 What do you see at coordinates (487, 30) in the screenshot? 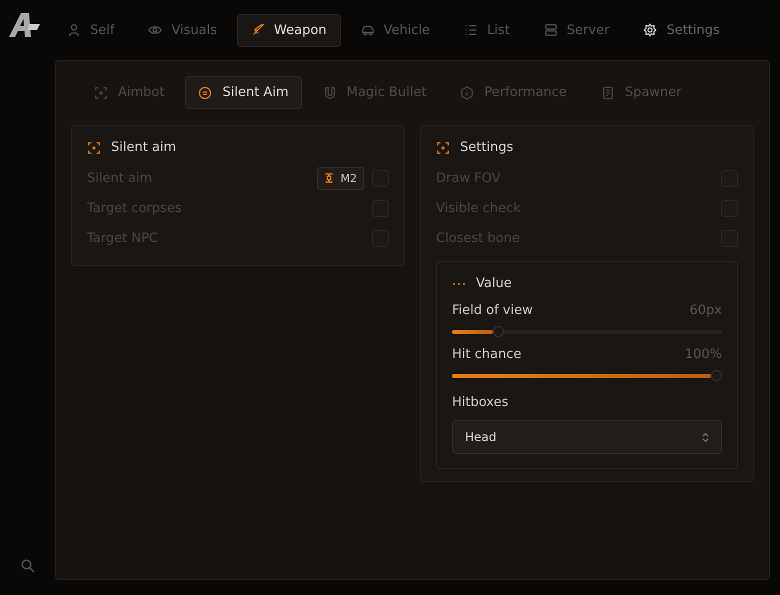
I see `nav-tab: List` at bounding box center [487, 30].